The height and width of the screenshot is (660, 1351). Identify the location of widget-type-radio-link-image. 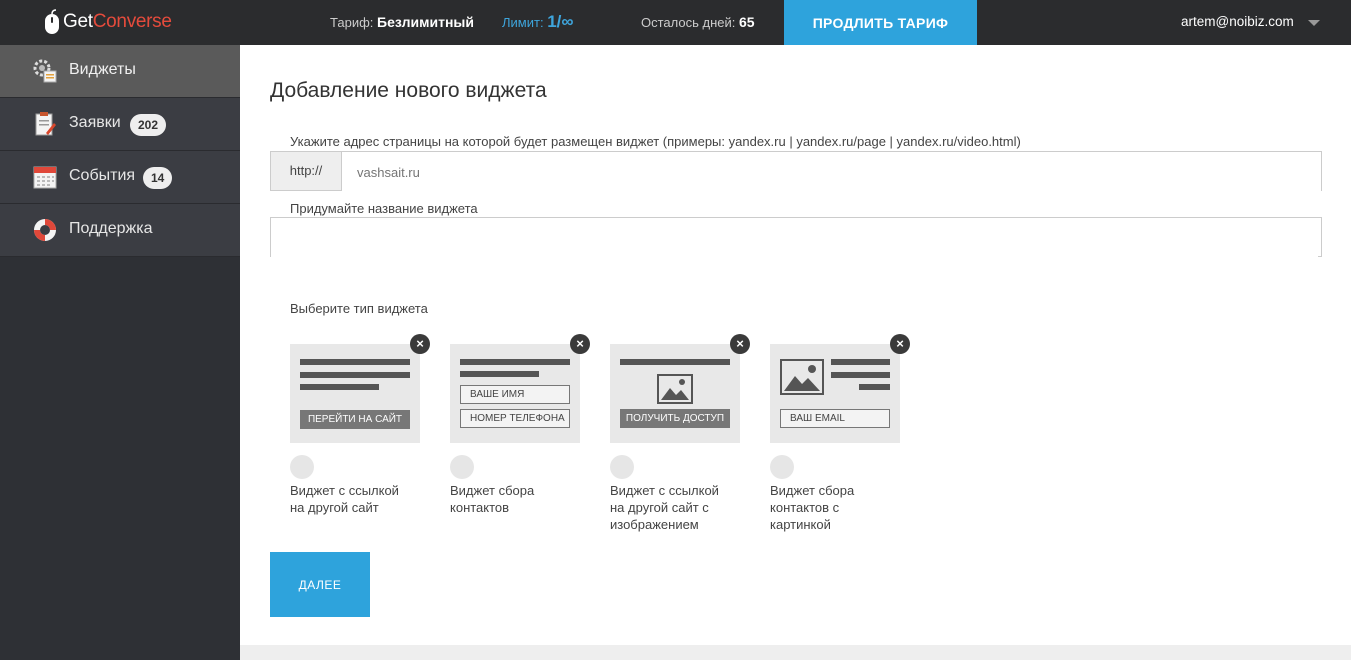
(622, 467).